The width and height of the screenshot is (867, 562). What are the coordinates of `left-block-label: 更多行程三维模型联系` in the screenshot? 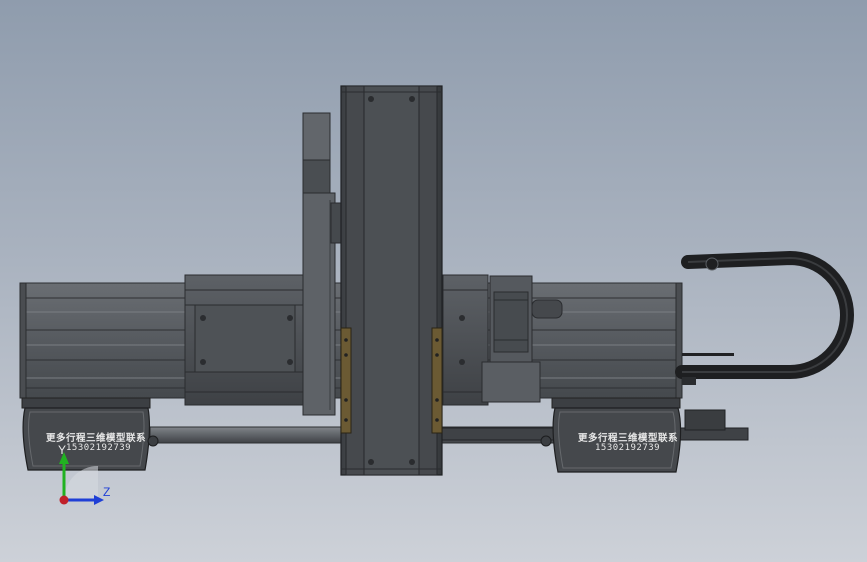 It's located at (96, 438).